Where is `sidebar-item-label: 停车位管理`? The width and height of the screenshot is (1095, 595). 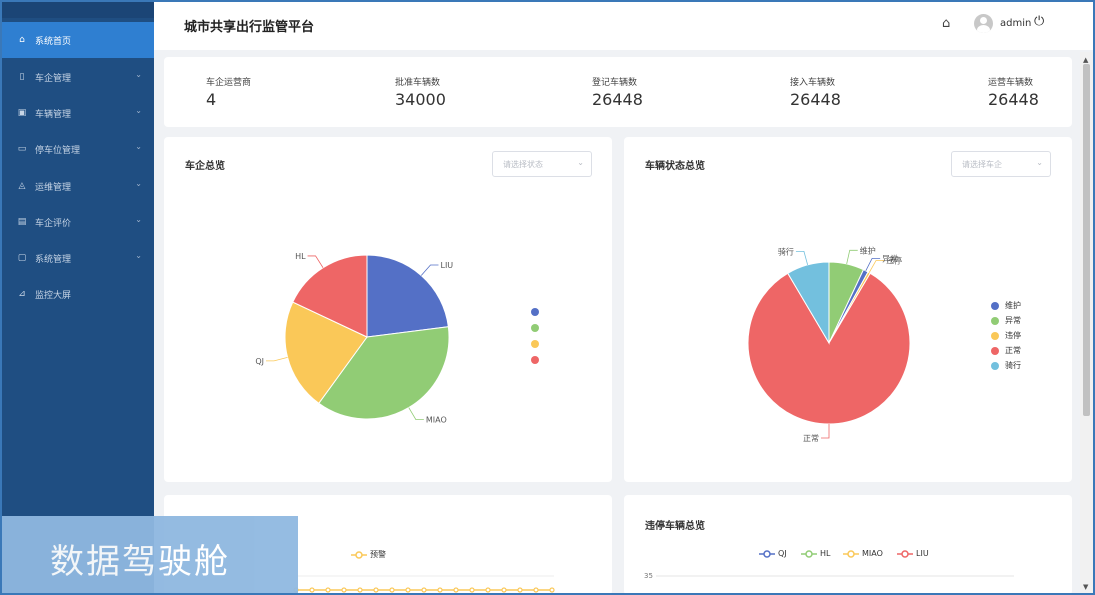
sidebar-item-label: 停车位管理 is located at coordinates (58, 150).